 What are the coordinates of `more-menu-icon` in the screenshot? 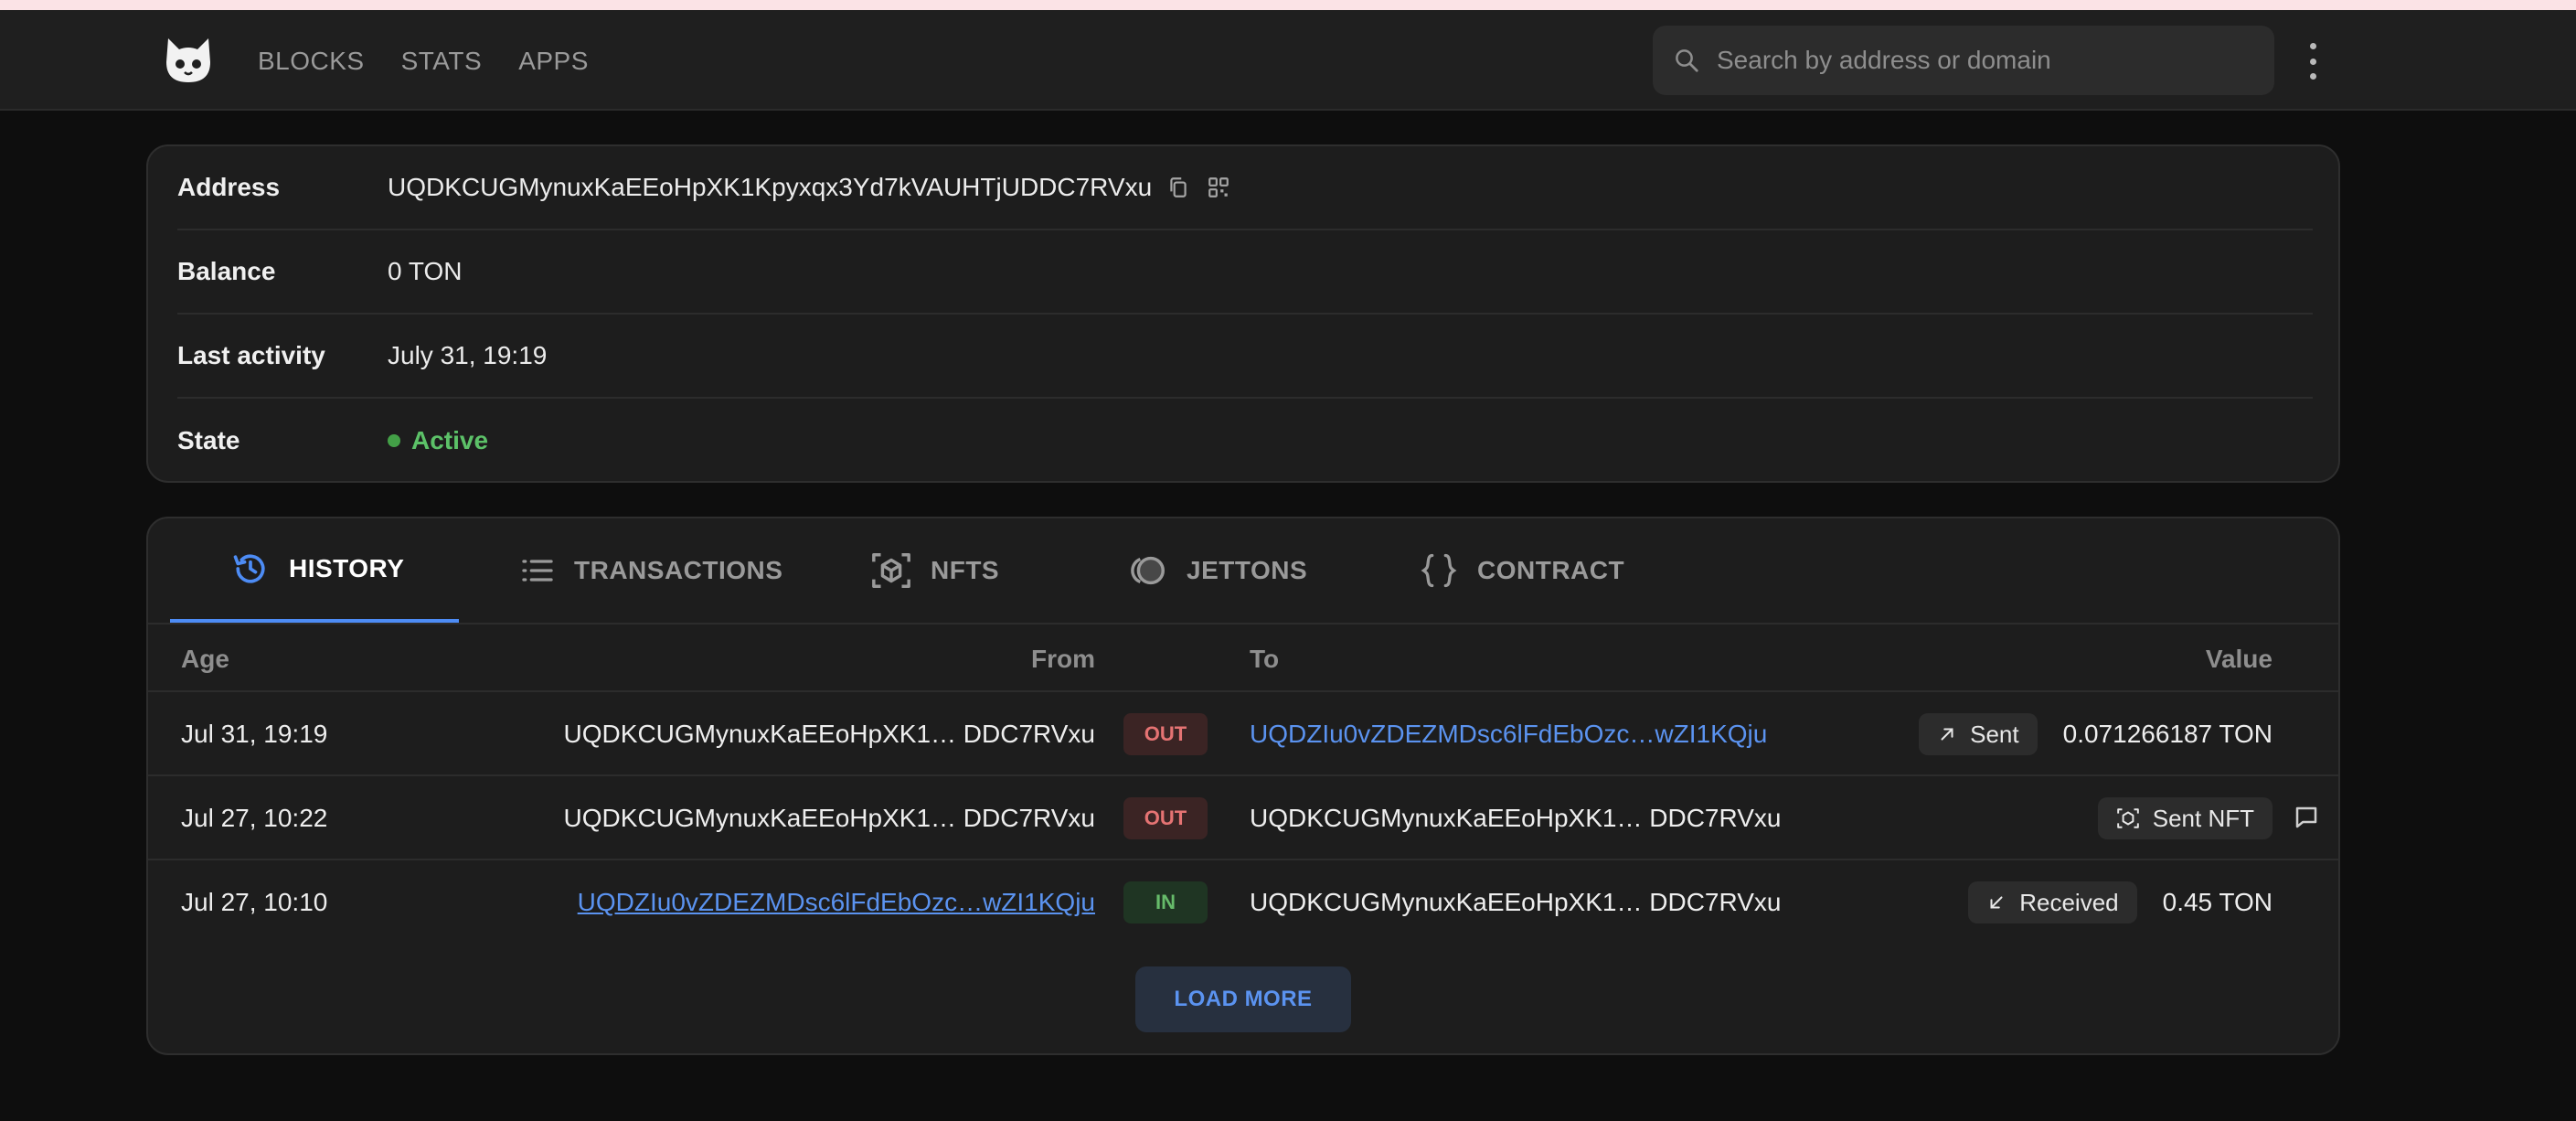 It's located at (2313, 61).